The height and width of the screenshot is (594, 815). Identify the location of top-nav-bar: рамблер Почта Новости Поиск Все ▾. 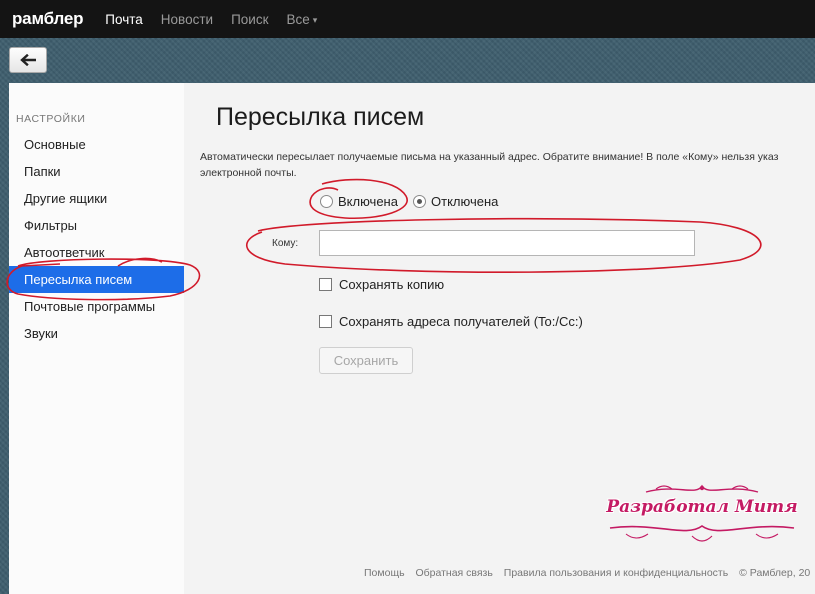
(407, 19).